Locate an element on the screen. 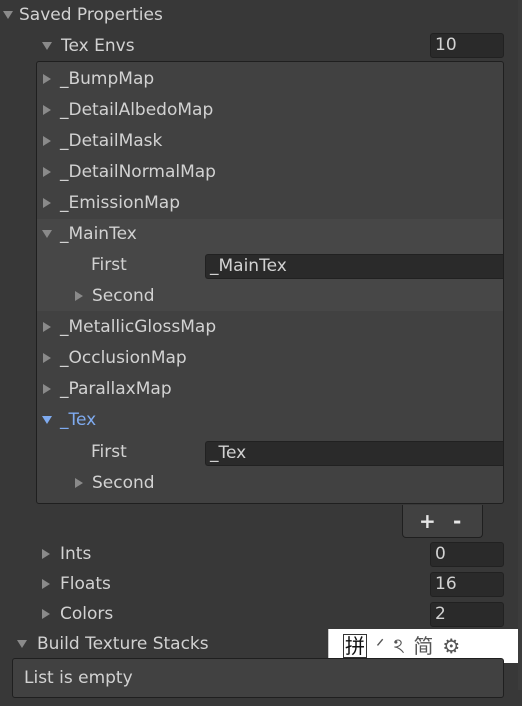  pinyin-mode-icon: 拼 is located at coordinates (355, 646).